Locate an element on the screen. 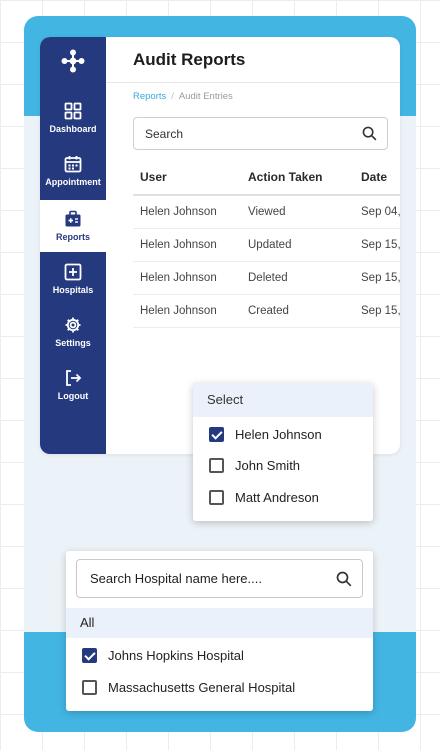  sidebar-item-label: Appointment is located at coordinates (73, 182).